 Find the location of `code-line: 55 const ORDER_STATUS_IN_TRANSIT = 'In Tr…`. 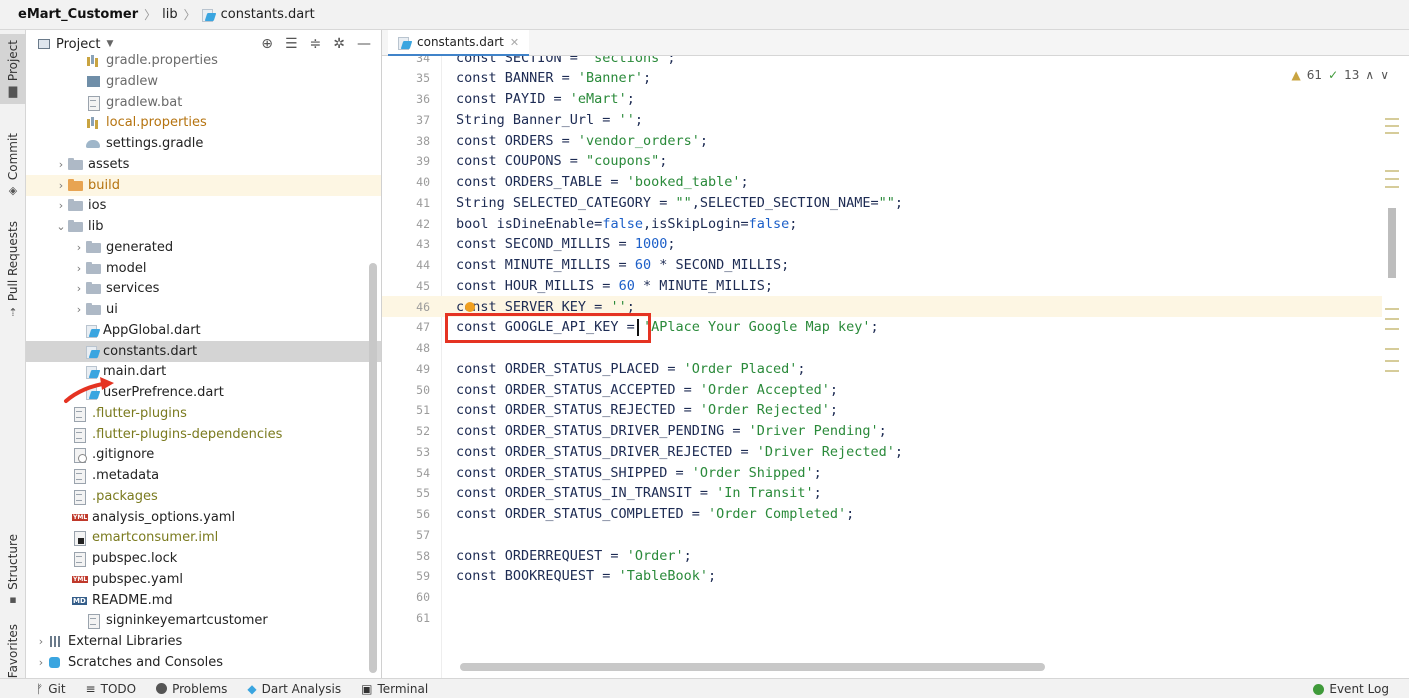

code-line: 55 const ORDER_STATUS_IN_TRANSIT = 'In Tr… is located at coordinates (882, 493).